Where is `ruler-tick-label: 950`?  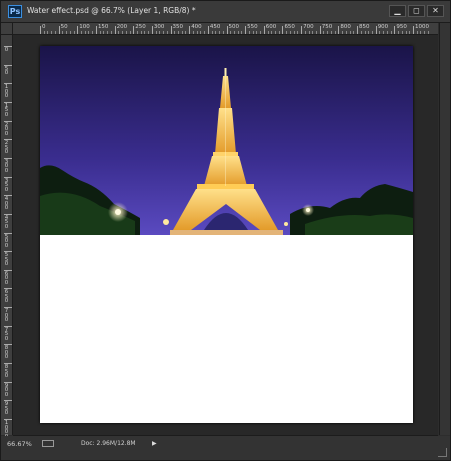 ruler-tick-label: 950 is located at coordinates (6, 409).